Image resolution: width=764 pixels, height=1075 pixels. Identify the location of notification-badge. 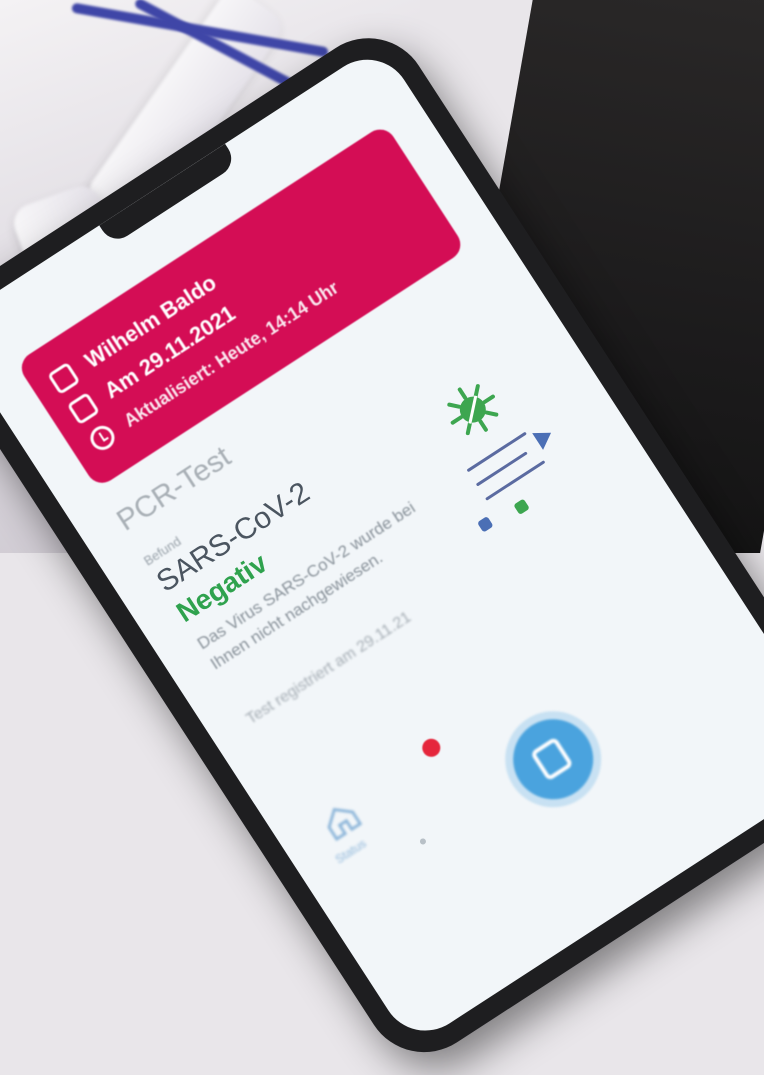
(431, 748).